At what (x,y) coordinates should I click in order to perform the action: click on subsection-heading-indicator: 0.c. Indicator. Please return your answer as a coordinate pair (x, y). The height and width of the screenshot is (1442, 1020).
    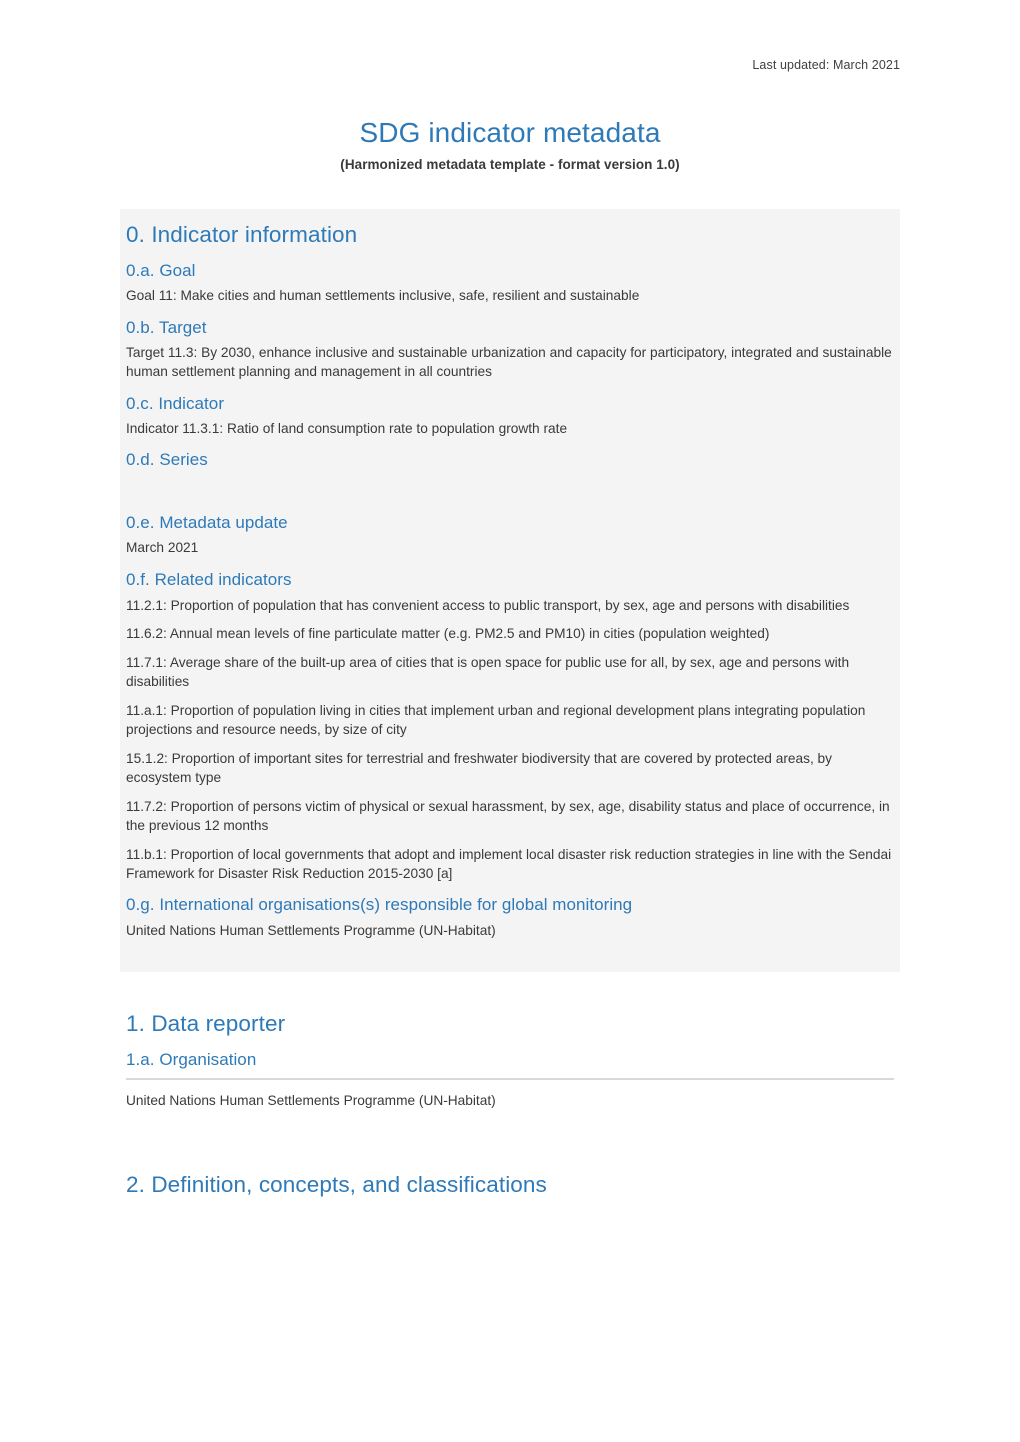
    Looking at the image, I should click on (175, 403).